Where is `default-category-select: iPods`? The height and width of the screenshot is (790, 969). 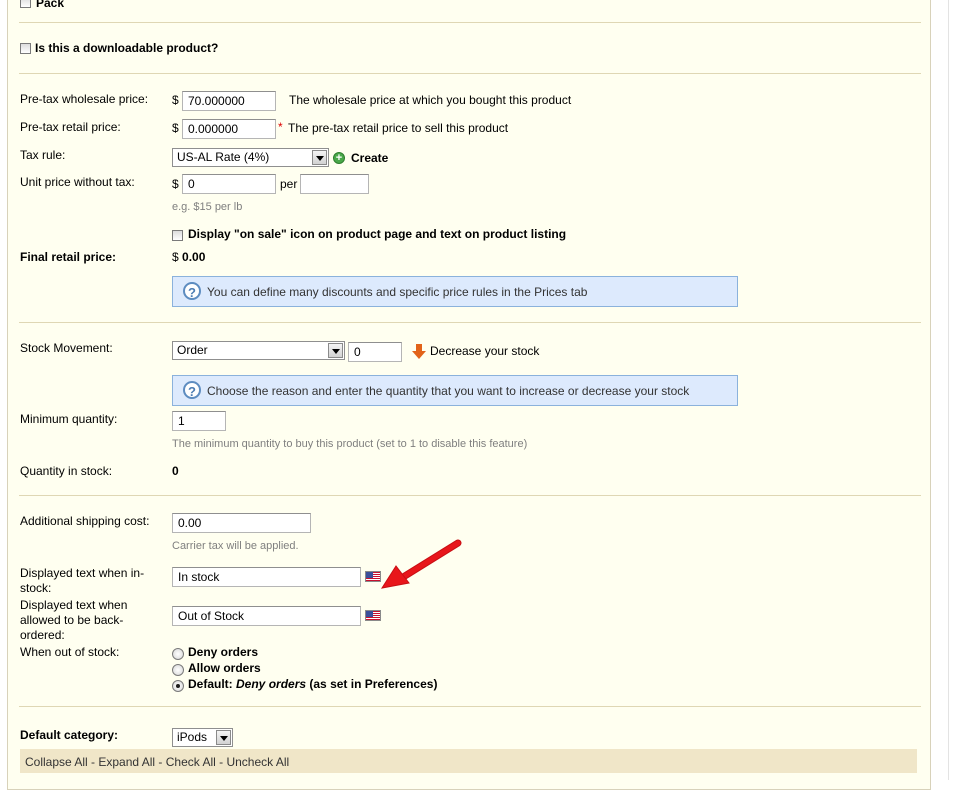
default-category-select: iPods is located at coordinates (202, 737).